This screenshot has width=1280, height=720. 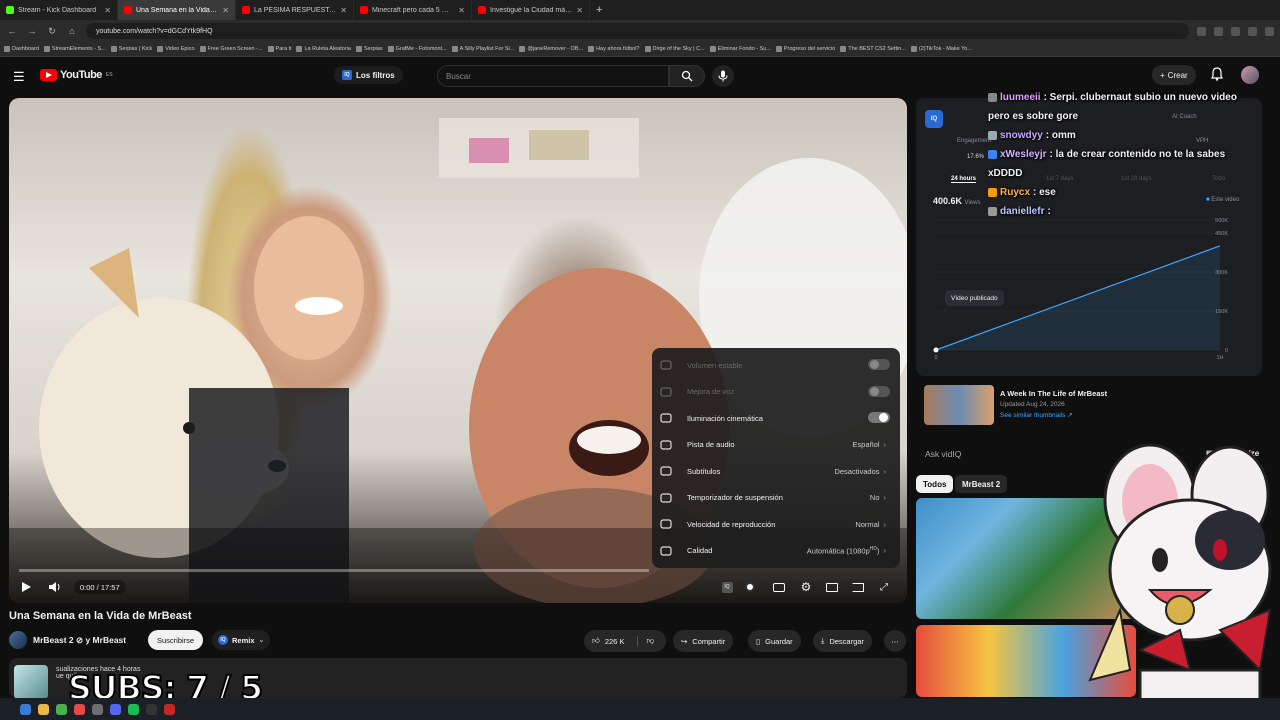 What do you see at coordinates (776, 524) in the screenshot?
I see `settings-row: Velocidad de reproducción Normal ›` at bounding box center [776, 524].